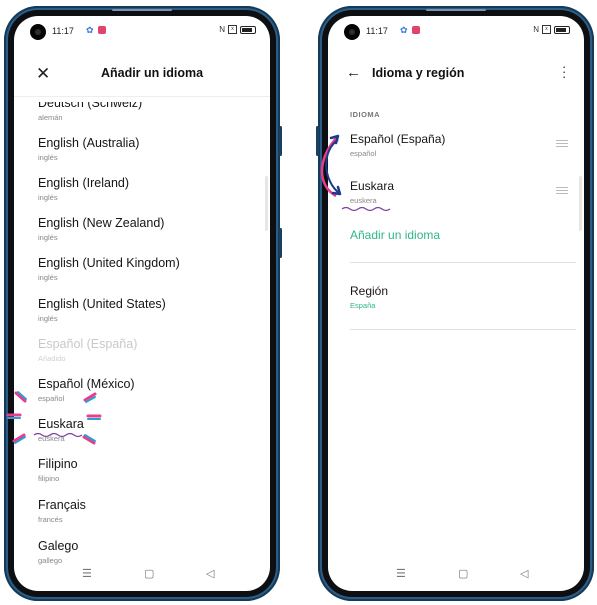 The image size is (597, 605). I want to click on language-item-filipino: Filipino filipino, so click(143, 470).